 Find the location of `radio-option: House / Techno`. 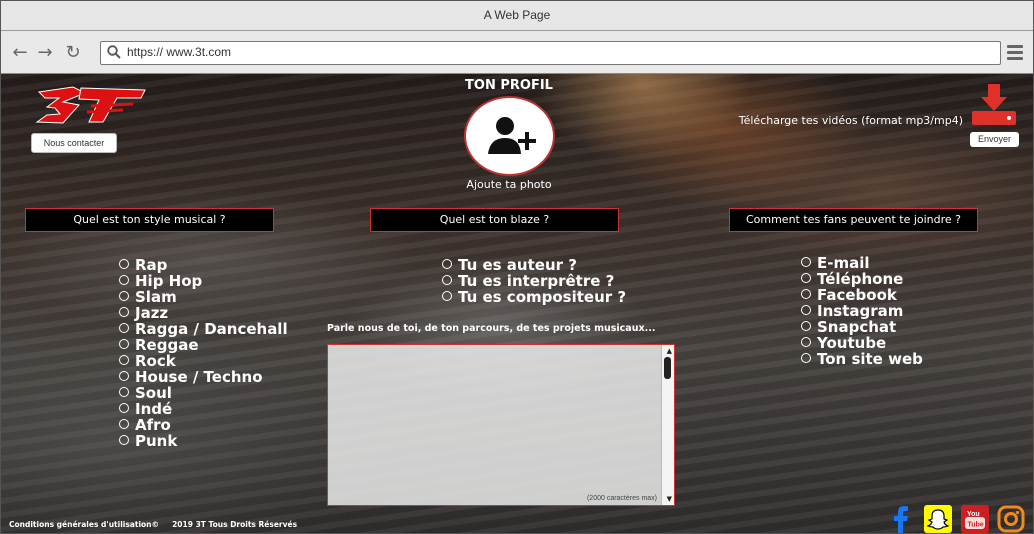

radio-option: House / Techno is located at coordinates (203, 377).